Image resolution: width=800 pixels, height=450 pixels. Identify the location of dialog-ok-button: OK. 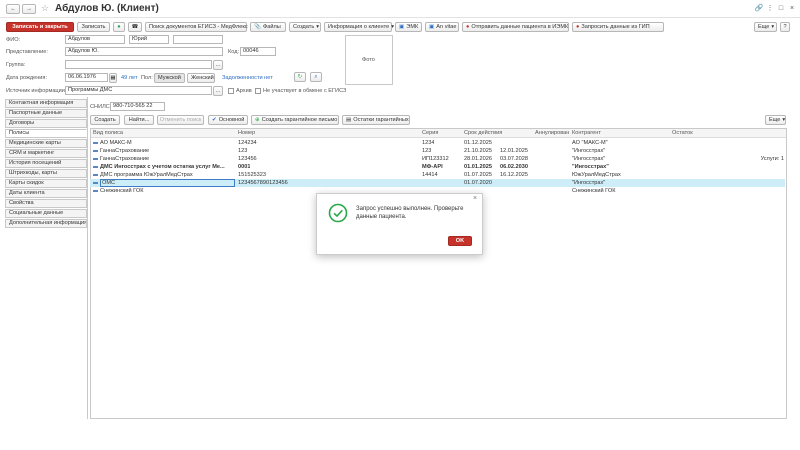
(460, 241).